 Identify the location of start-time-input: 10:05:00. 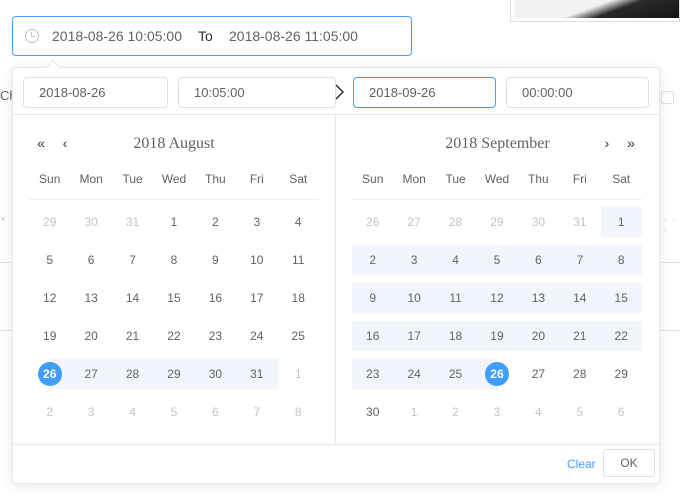
(257, 92).